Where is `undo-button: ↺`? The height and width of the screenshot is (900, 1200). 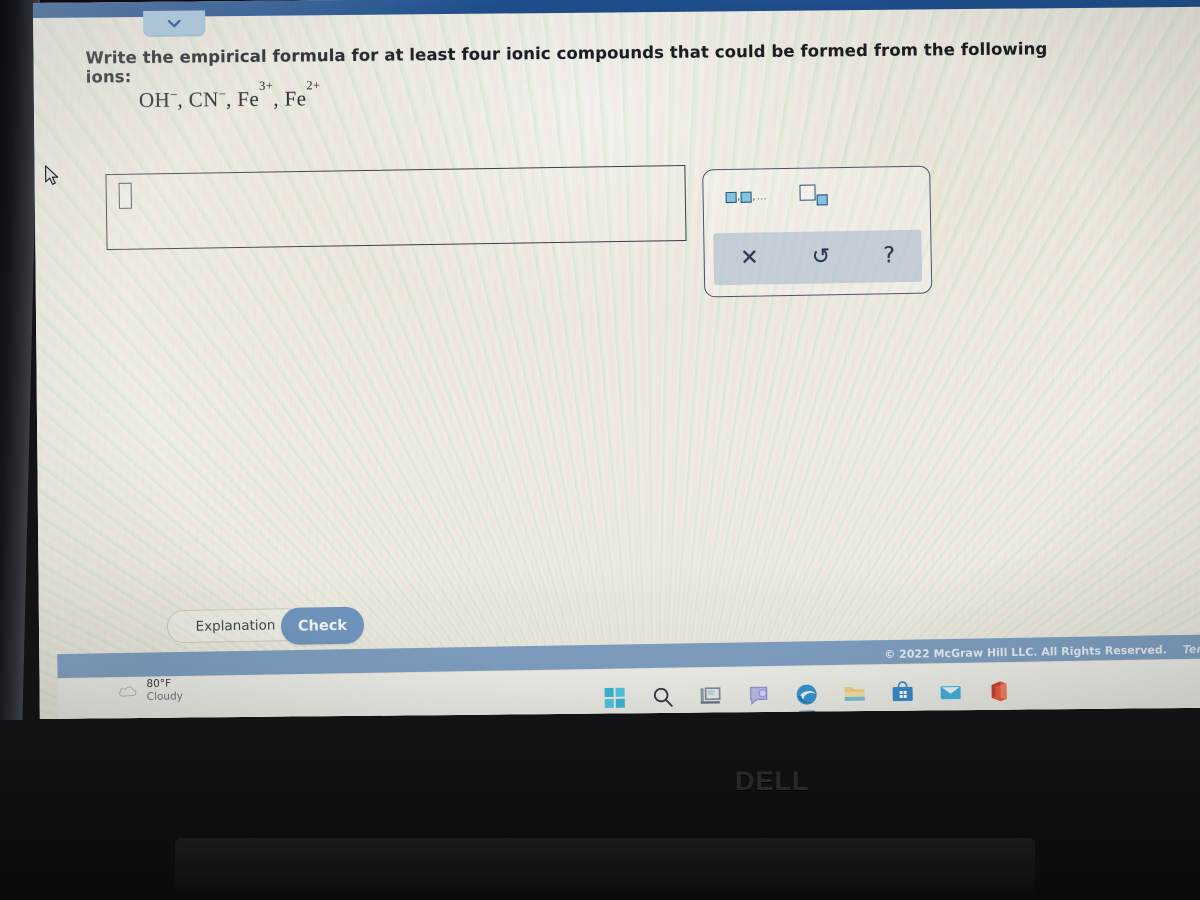
undo-button: ↺ is located at coordinates (821, 257).